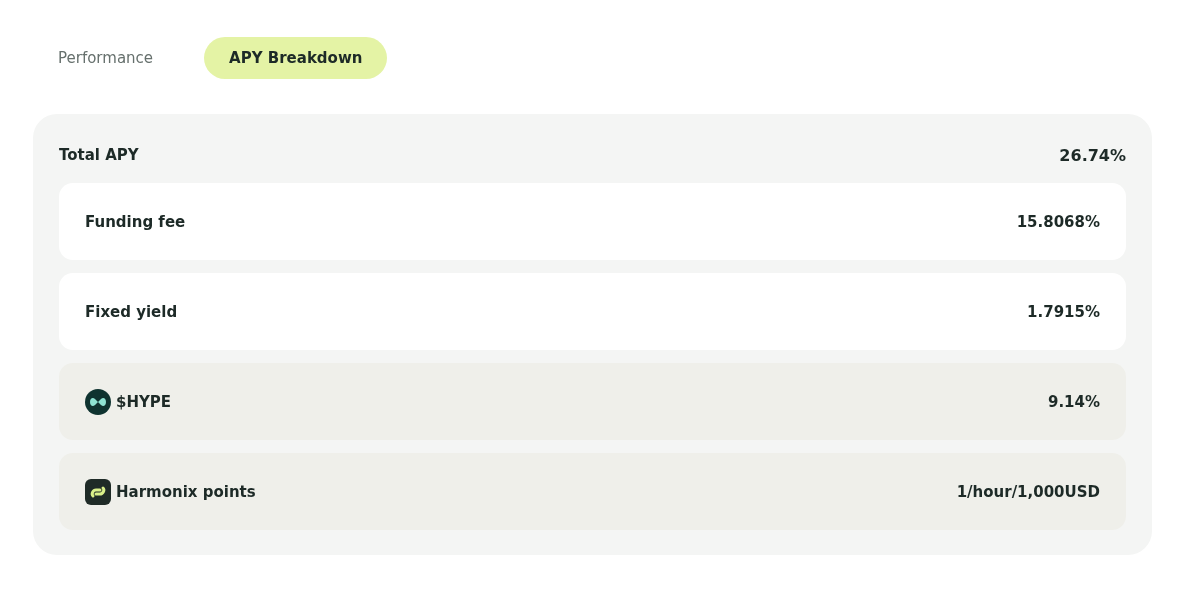 This screenshot has width=1200, height=597. What do you see at coordinates (144, 401) in the screenshot?
I see `row-label: $HYPE` at bounding box center [144, 401].